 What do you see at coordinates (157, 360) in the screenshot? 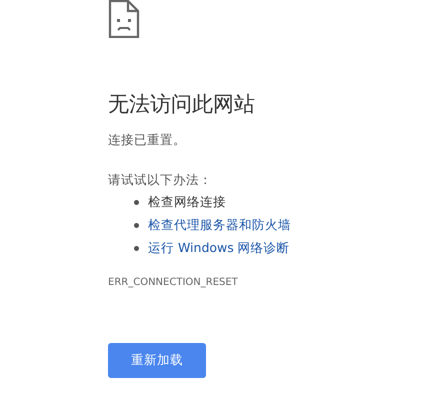
I see `reload-button: 重新加载` at bounding box center [157, 360].